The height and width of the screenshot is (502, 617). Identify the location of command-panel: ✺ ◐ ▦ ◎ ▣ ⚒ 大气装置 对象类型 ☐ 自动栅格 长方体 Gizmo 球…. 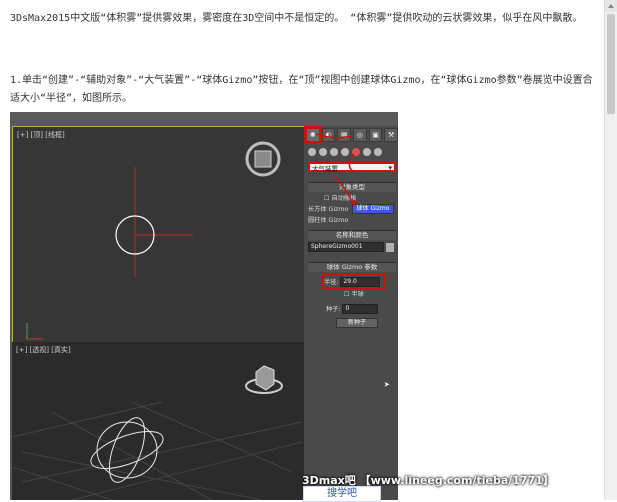
(351, 313).